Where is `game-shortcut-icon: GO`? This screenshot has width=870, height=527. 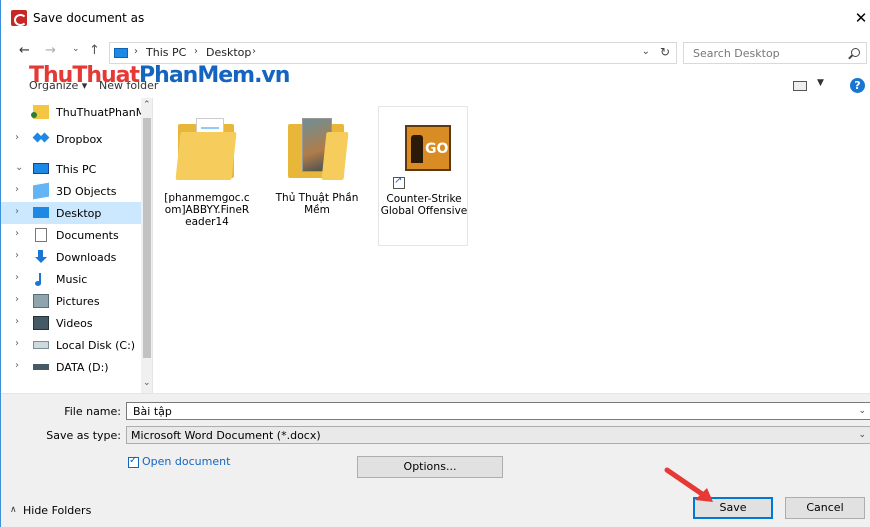 game-shortcut-icon: GO is located at coordinates (423, 152).